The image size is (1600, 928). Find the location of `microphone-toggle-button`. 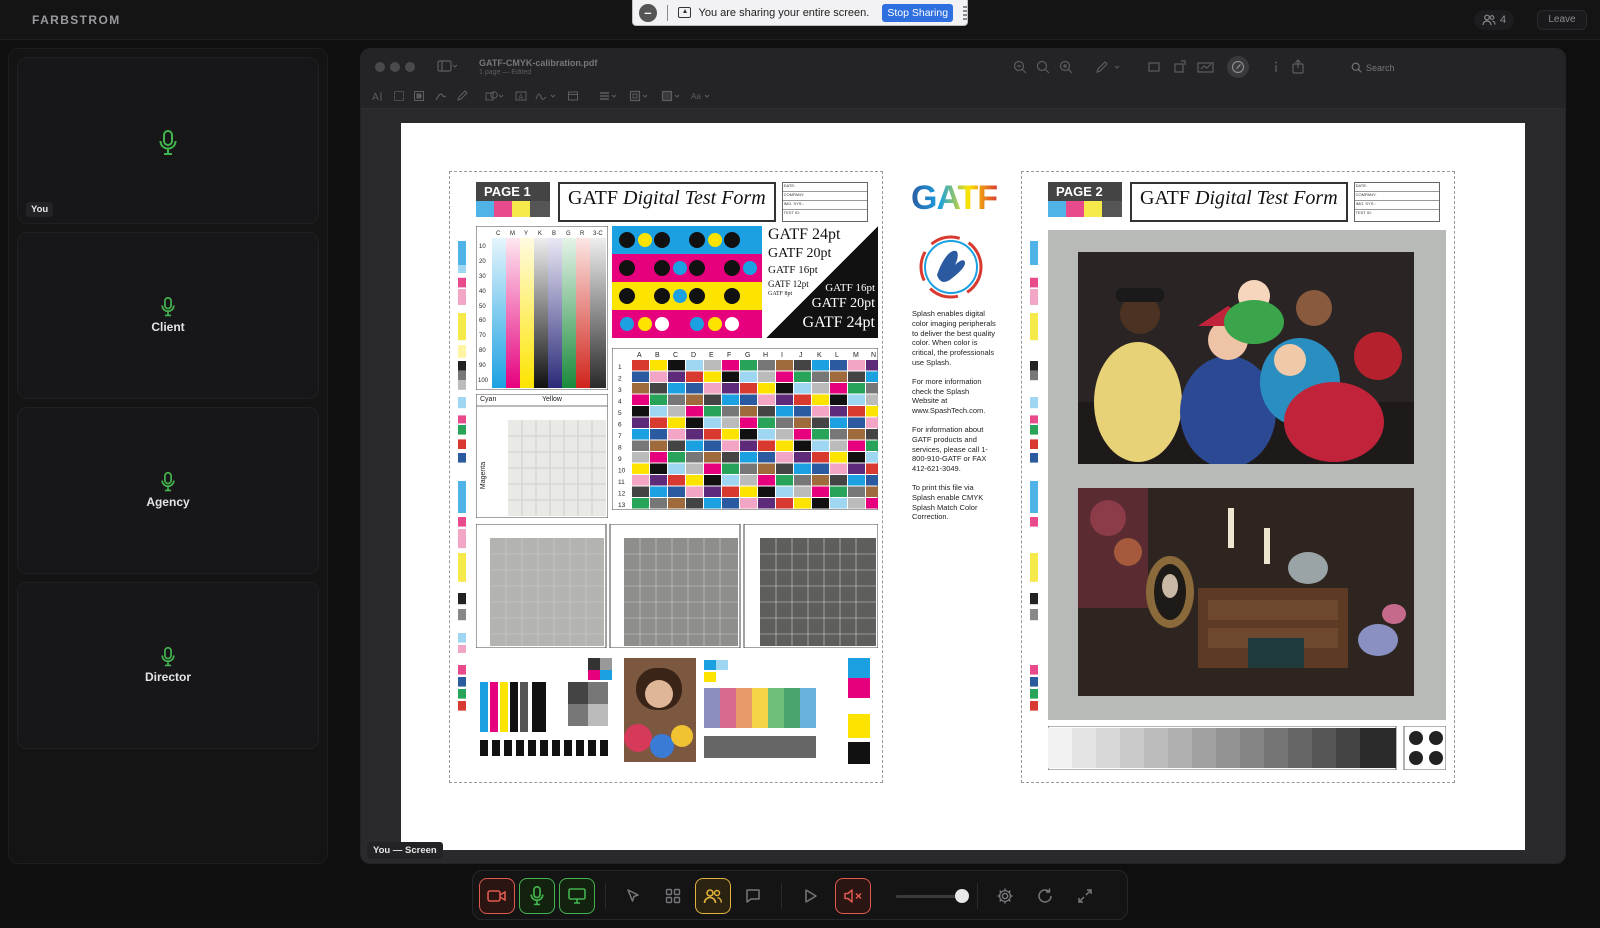

microphone-toggle-button is located at coordinates (537, 896).